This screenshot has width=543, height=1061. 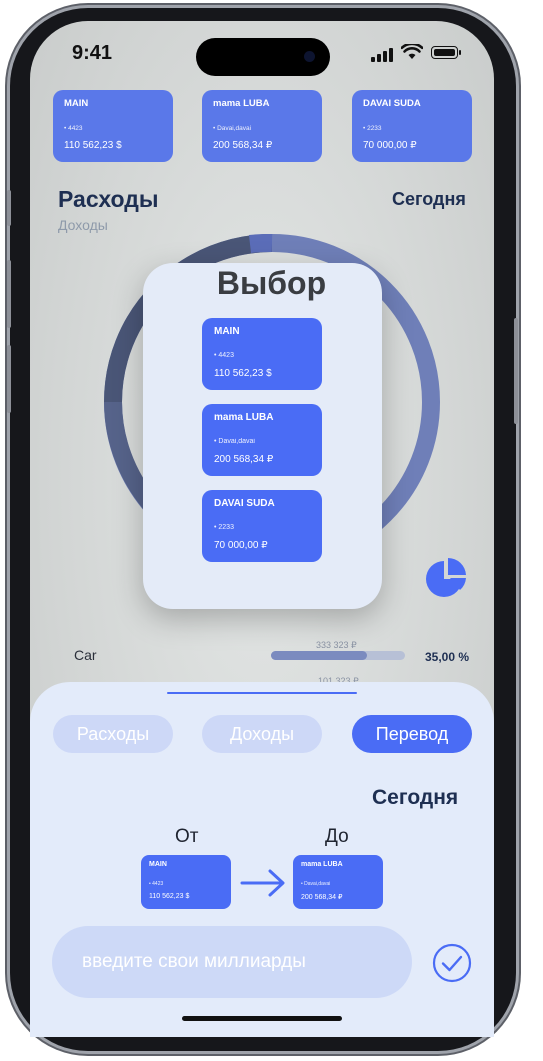 What do you see at coordinates (113, 734) in the screenshot?
I see `tab-expenses: Расходы` at bounding box center [113, 734].